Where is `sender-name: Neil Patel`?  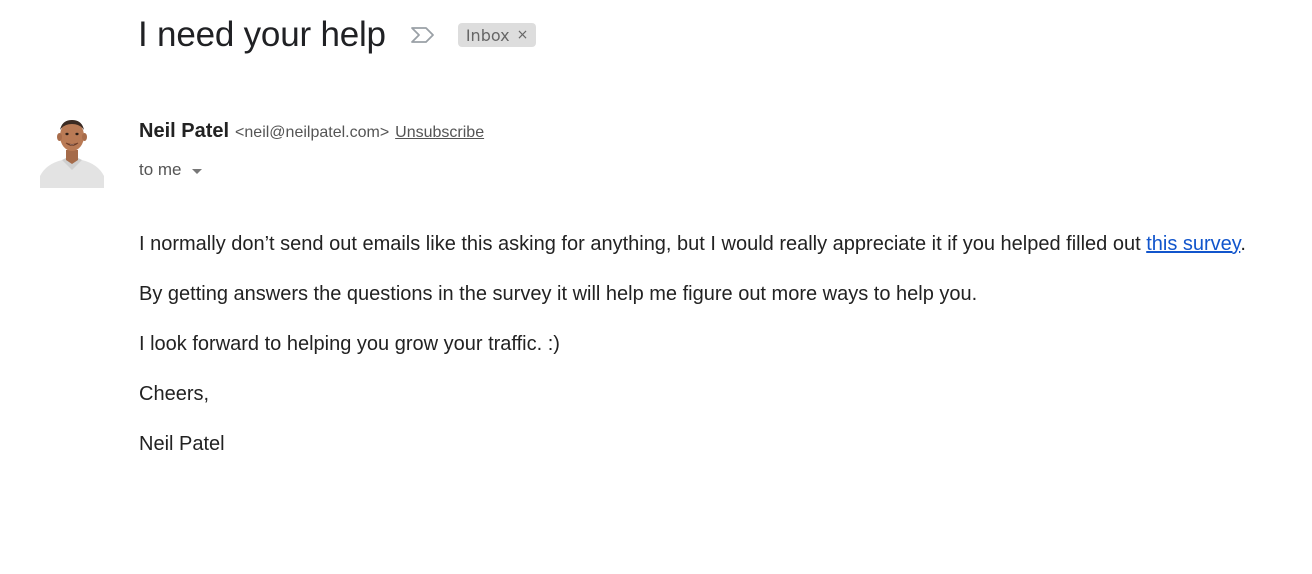
sender-name: Neil Patel is located at coordinates (184, 131).